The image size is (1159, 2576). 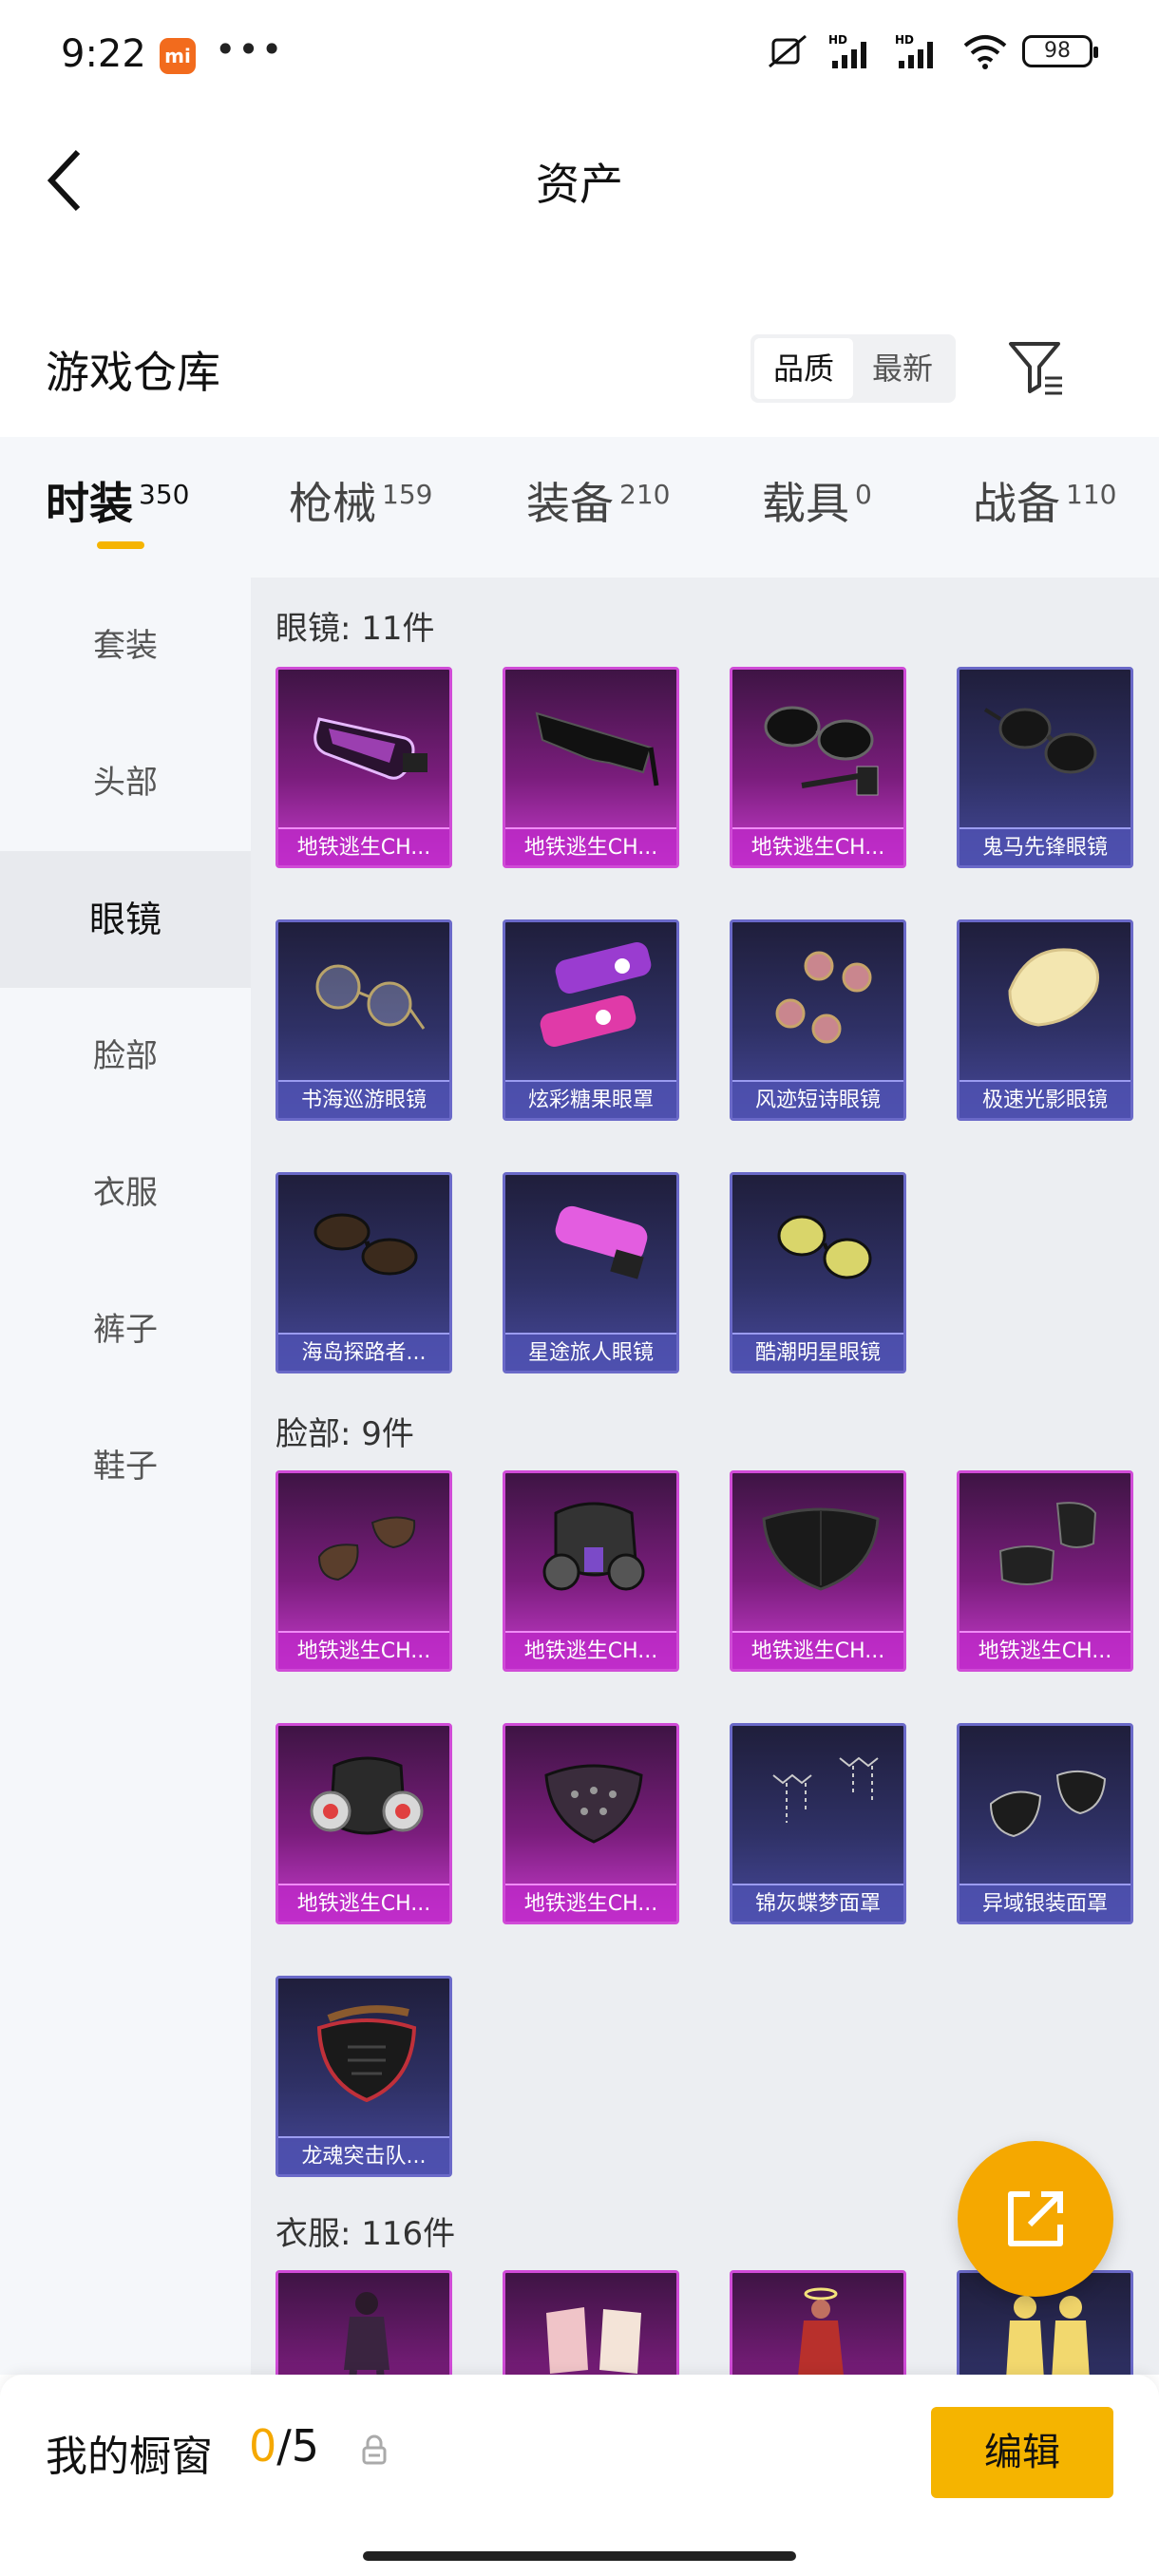 I want to click on tab-firearms: 枪械 159, so click(x=360, y=500).